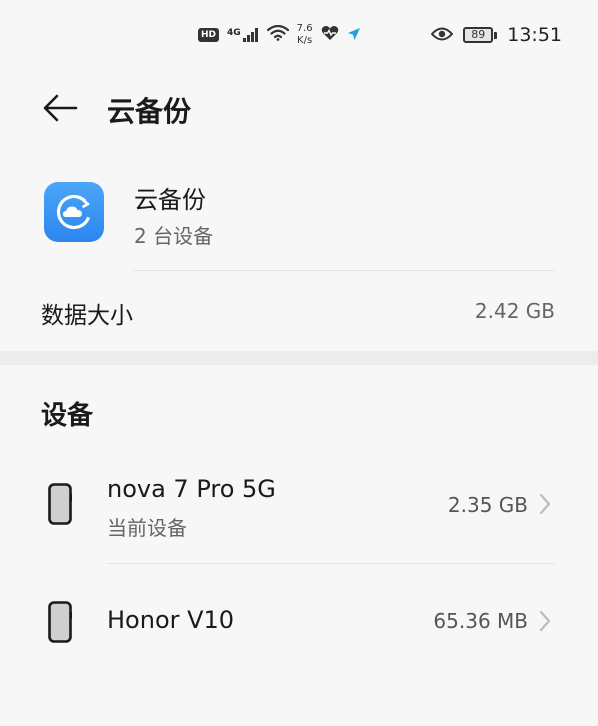 The width and height of the screenshot is (598, 726). Describe the element at coordinates (299, 358) in the screenshot. I see `section-separator` at that location.